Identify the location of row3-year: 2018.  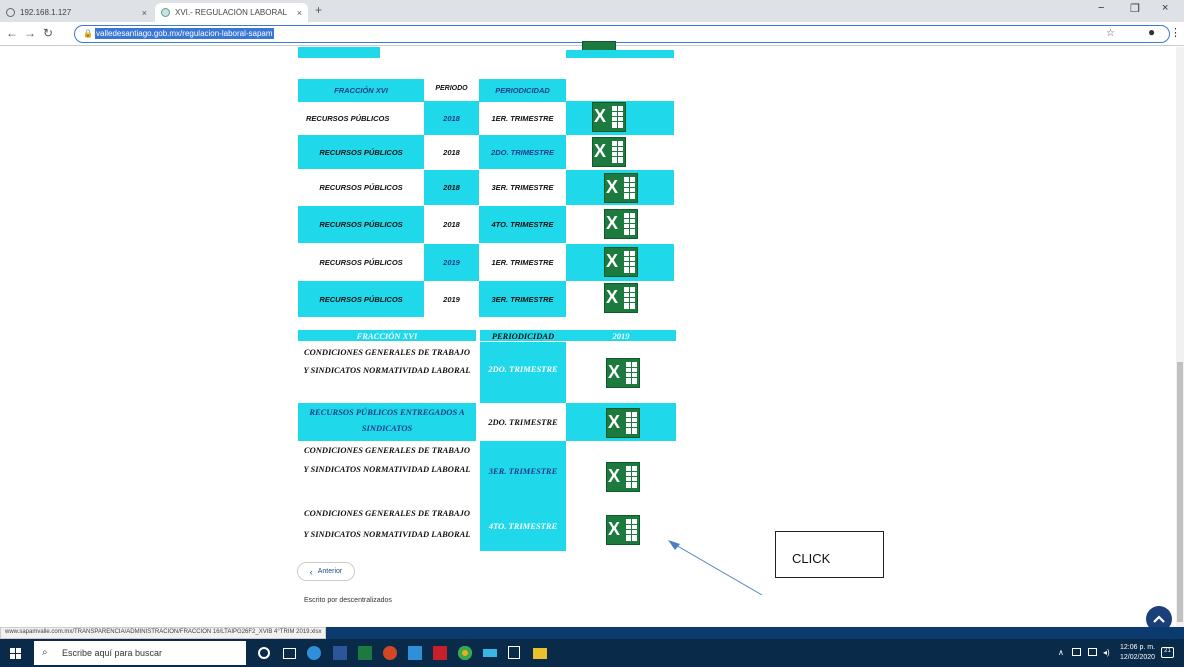
(451, 187).